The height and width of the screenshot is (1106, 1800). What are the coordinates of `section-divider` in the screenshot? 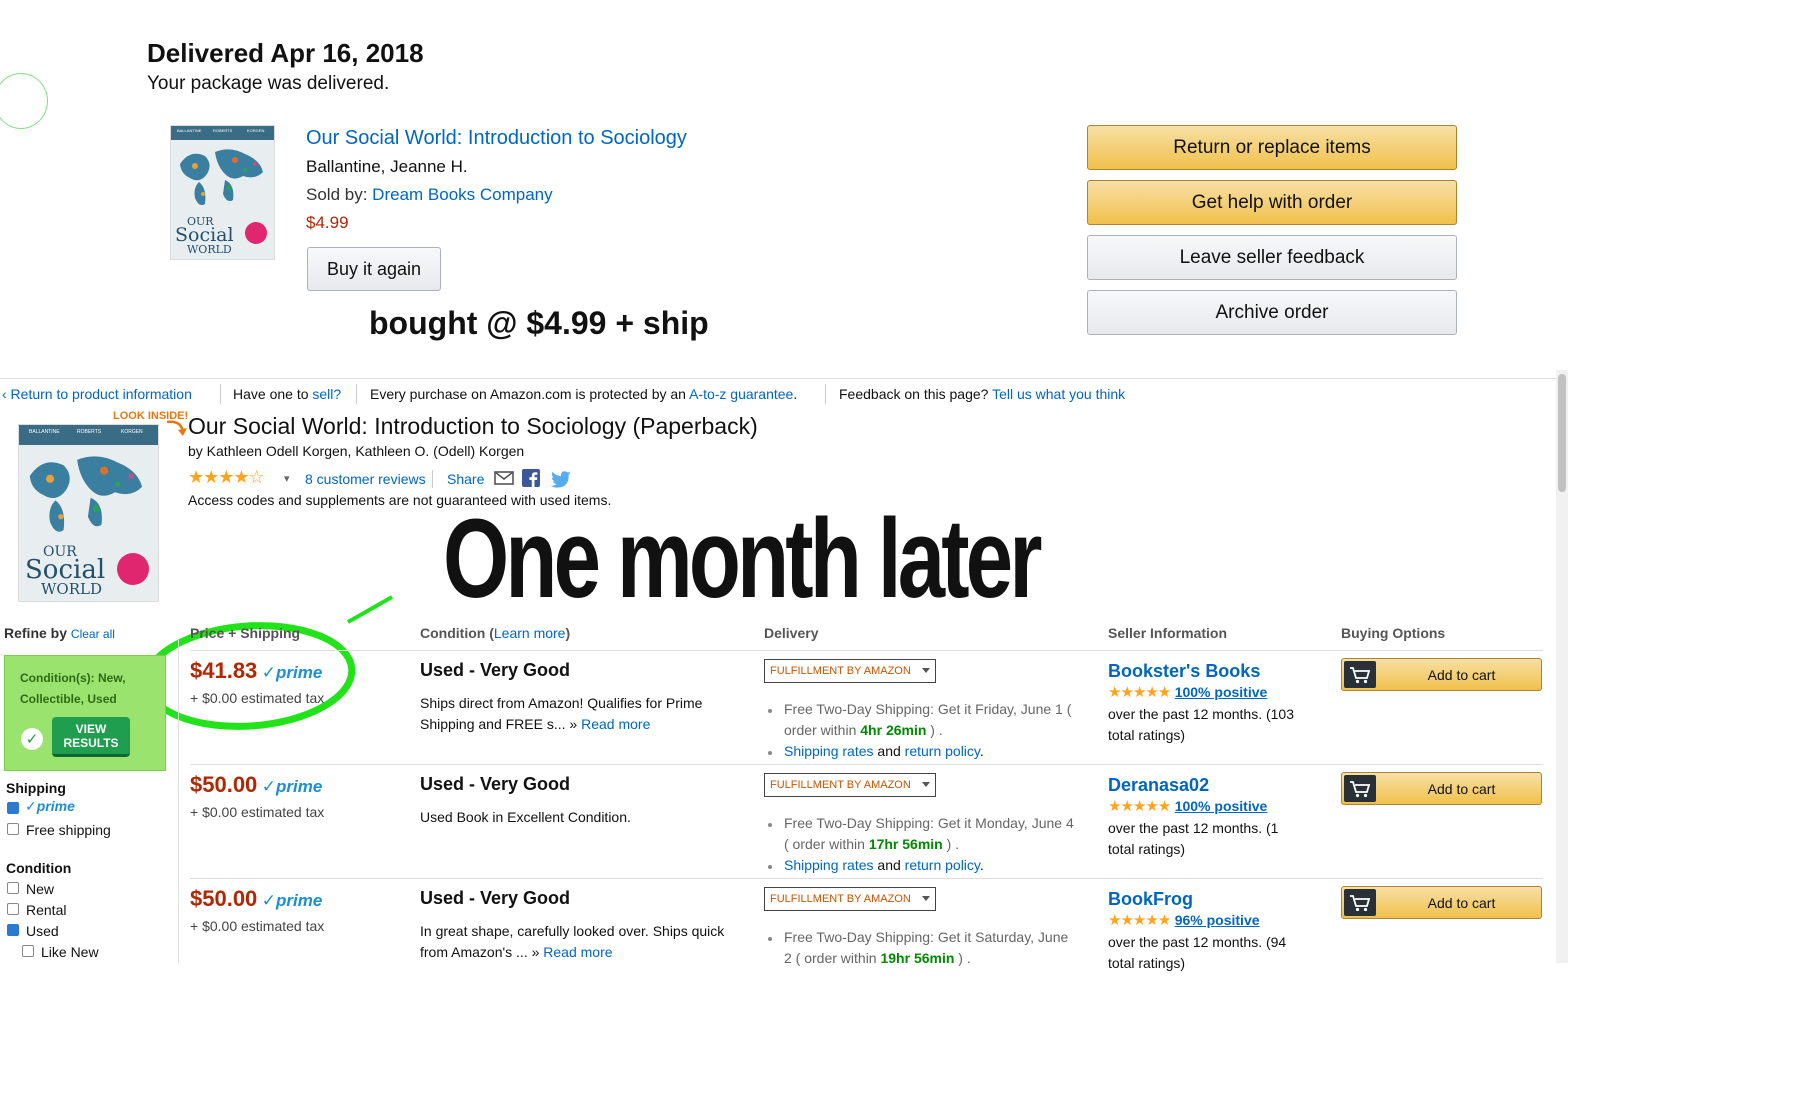 It's located at (778, 378).